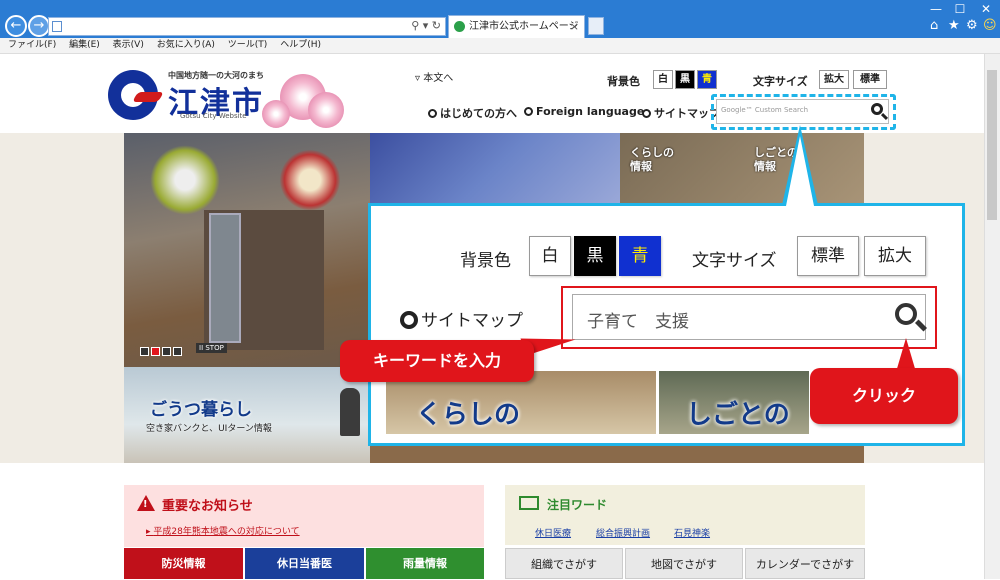  Describe the element at coordinates (529, 503) in the screenshot. I see `keyword-icon` at that location.